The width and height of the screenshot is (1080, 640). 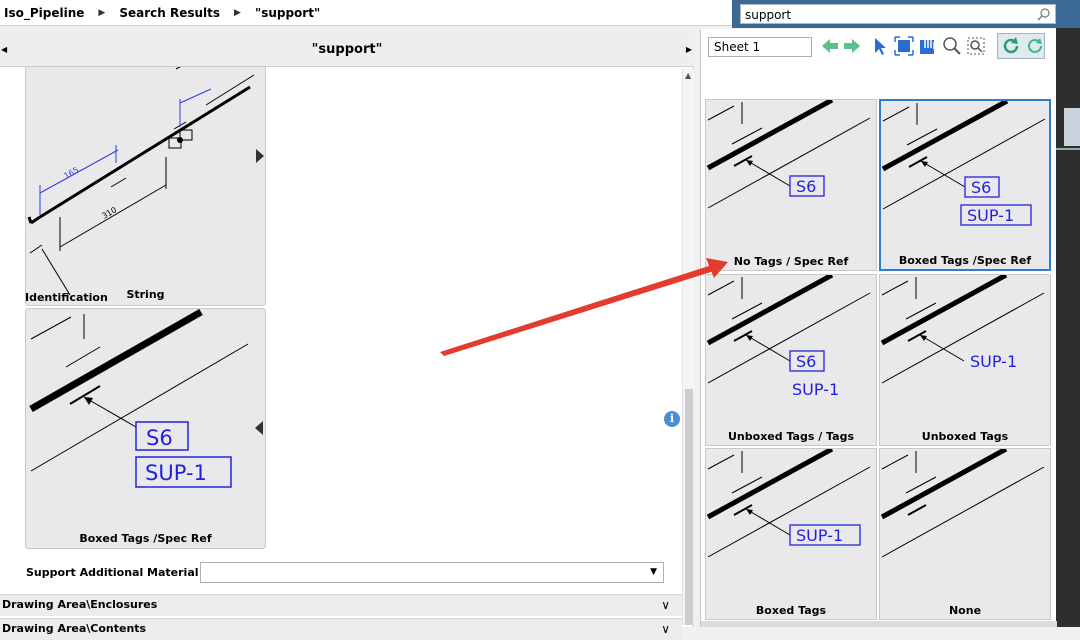 What do you see at coordinates (112, 572) in the screenshot?
I see `support-additional-material-label: Support Additional Material` at bounding box center [112, 572].